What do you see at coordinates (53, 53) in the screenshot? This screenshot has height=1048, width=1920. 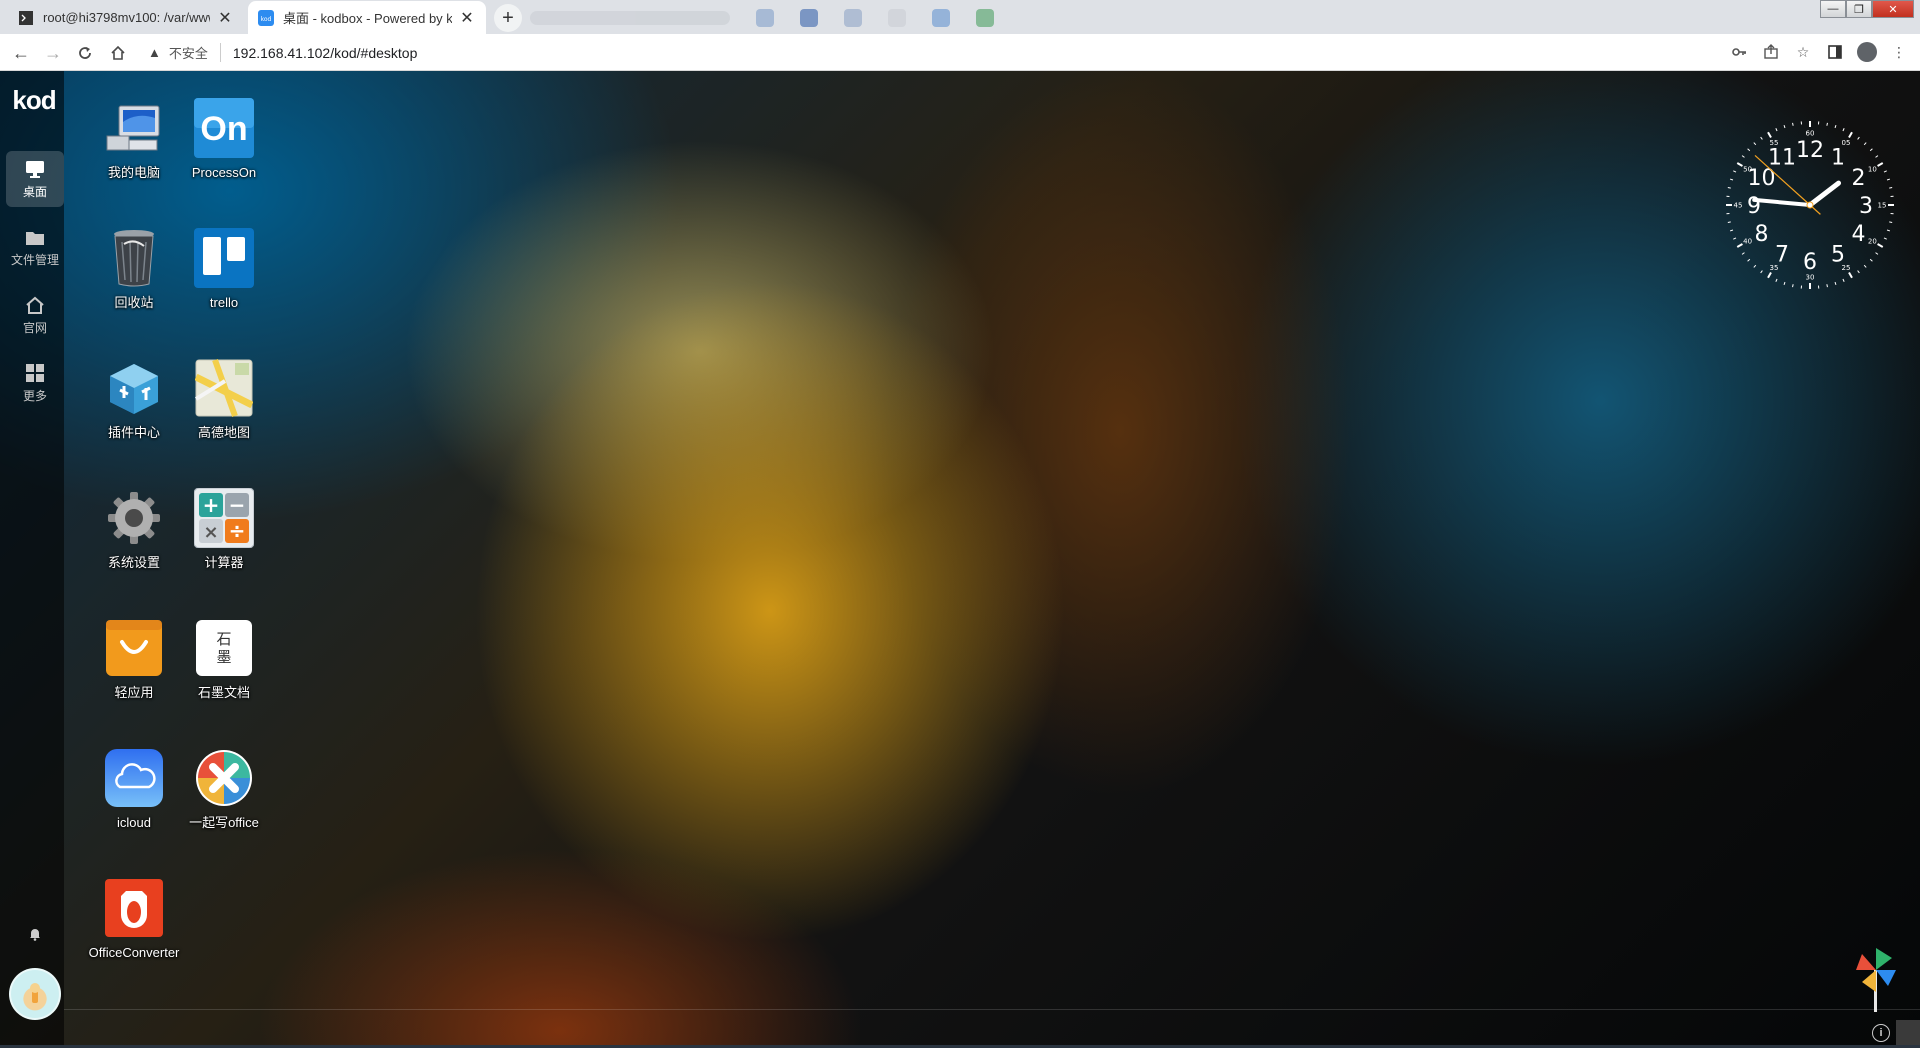 I see `forward-icon: →` at bounding box center [53, 53].